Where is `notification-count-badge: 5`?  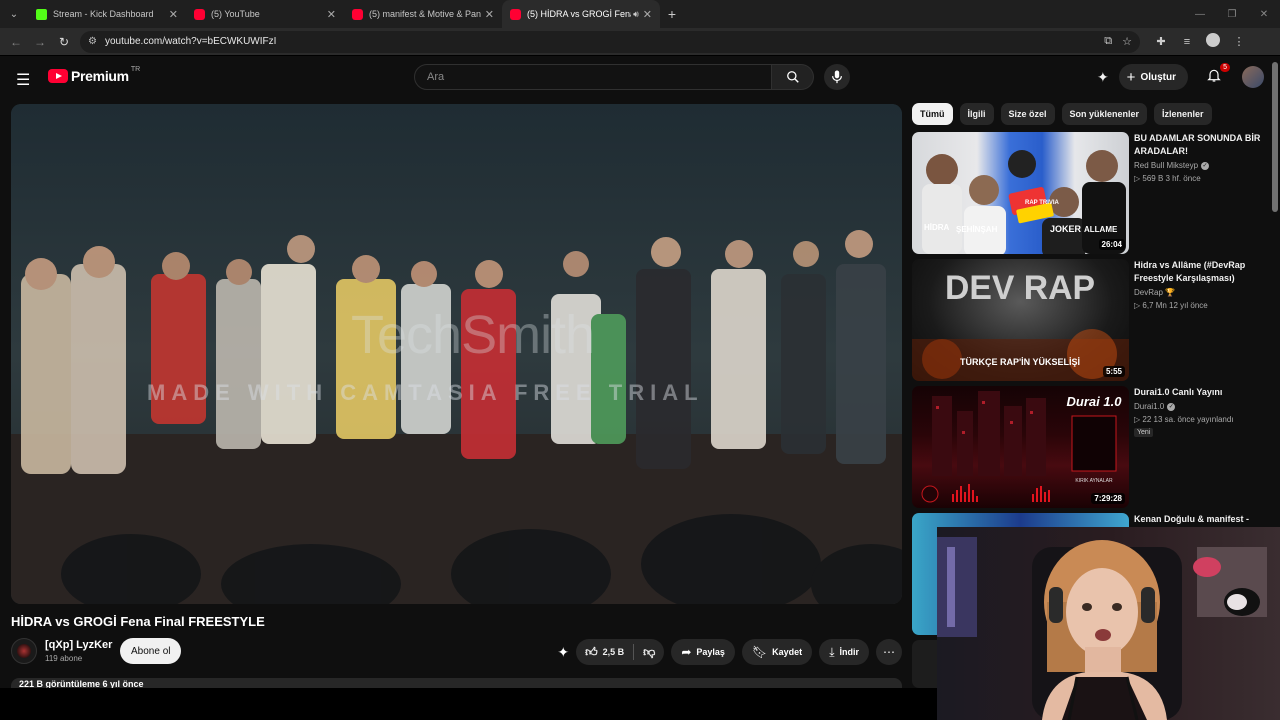 notification-count-badge: 5 is located at coordinates (1225, 67).